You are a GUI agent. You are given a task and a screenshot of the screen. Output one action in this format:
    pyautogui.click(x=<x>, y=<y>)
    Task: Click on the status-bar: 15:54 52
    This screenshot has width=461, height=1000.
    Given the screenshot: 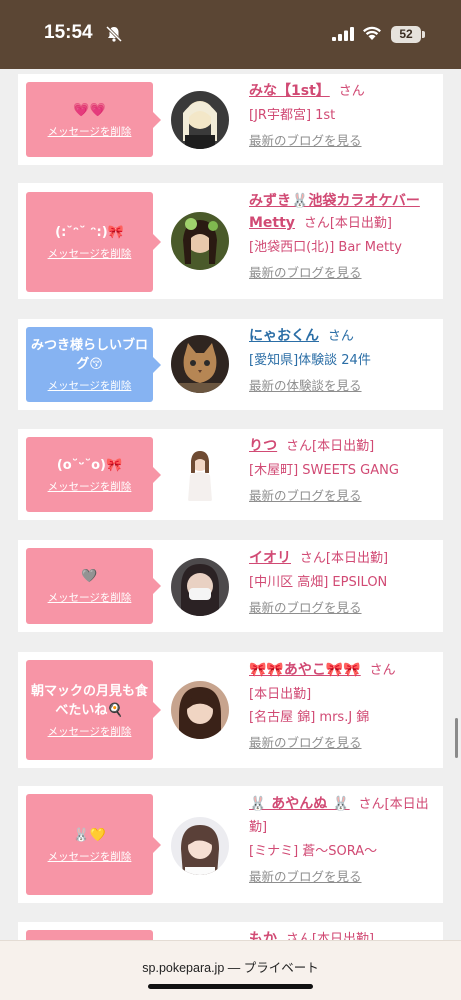 What is the action you would take?
    pyautogui.click(x=230, y=34)
    